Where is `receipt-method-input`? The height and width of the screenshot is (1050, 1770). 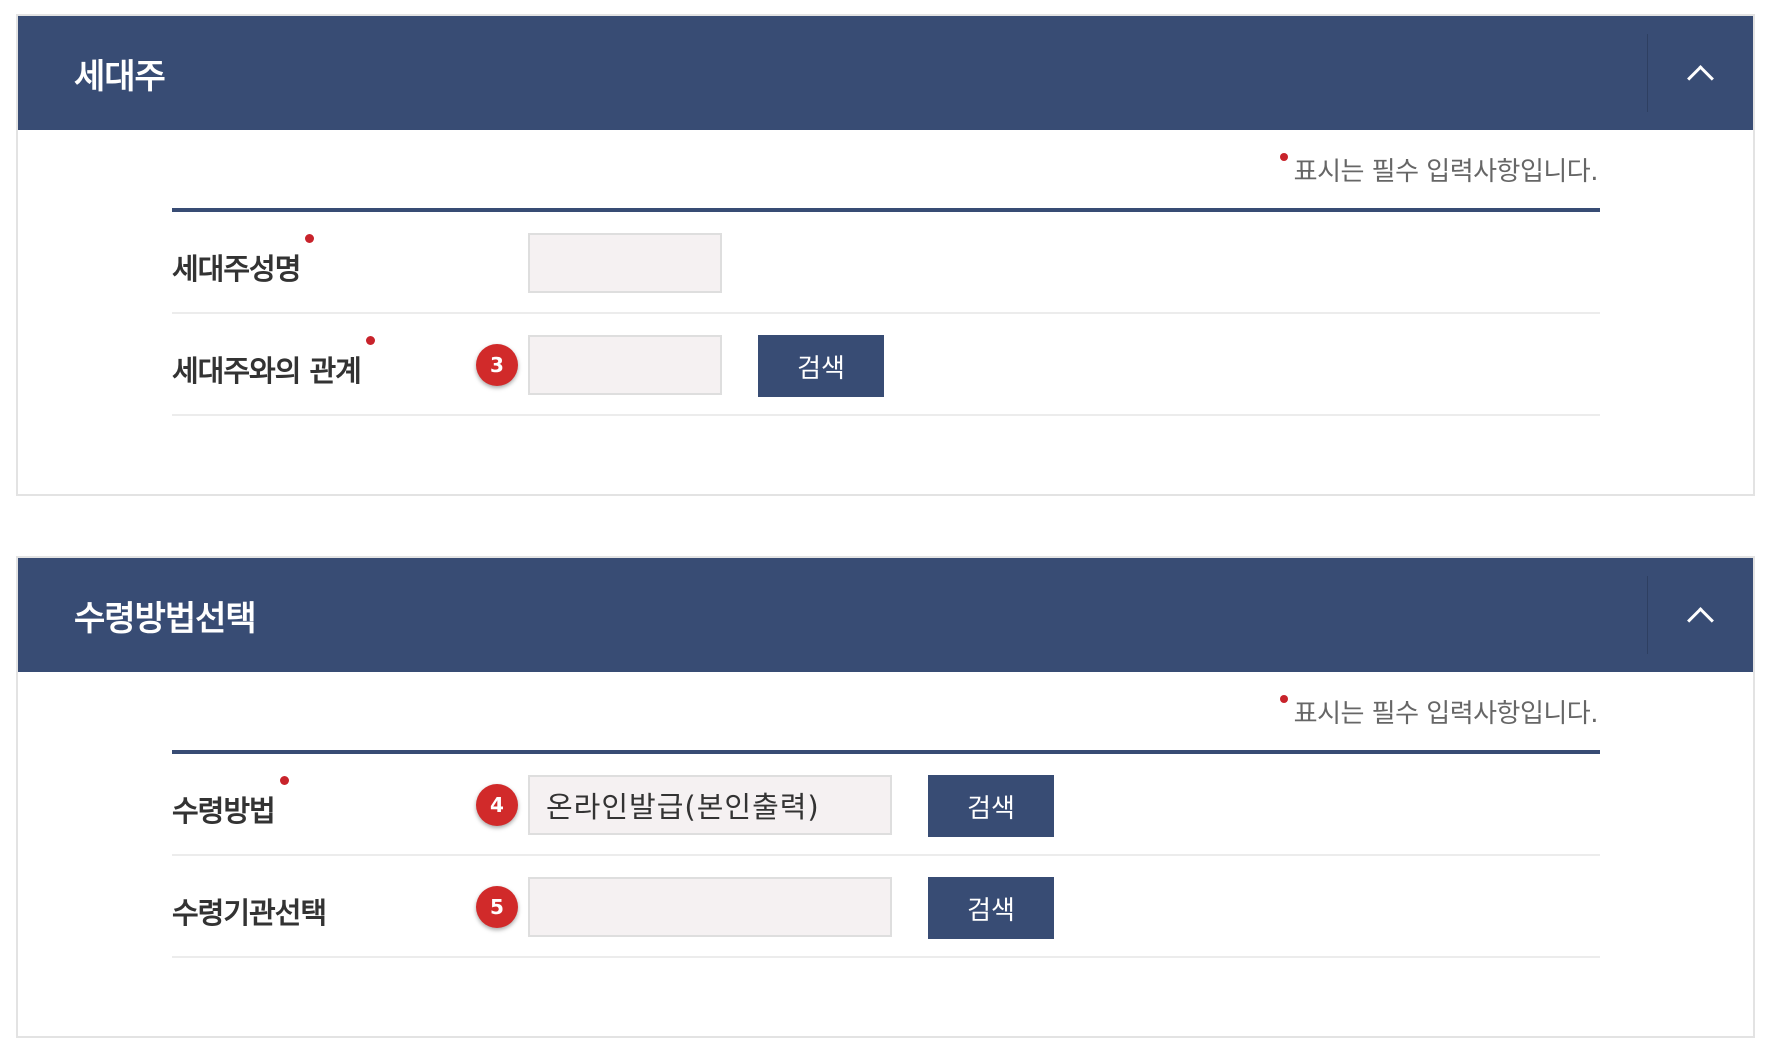 receipt-method-input is located at coordinates (710, 805).